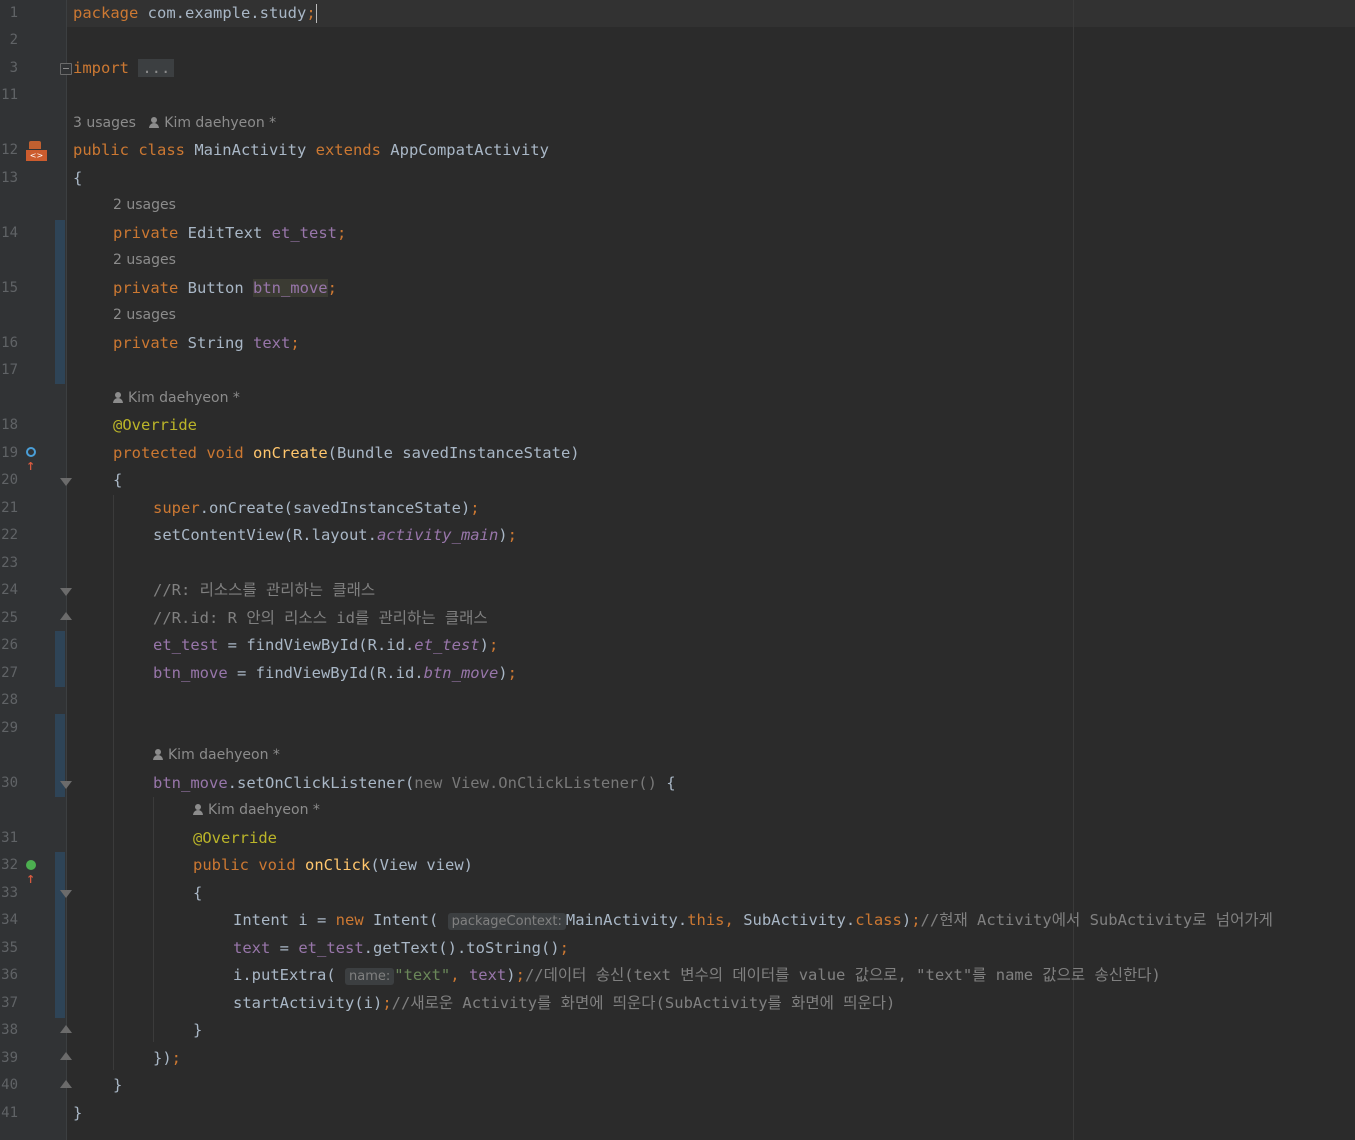 Image resolution: width=1355 pixels, height=1140 pixels. What do you see at coordinates (9, 343) in the screenshot?
I see `line-number: 16` at bounding box center [9, 343].